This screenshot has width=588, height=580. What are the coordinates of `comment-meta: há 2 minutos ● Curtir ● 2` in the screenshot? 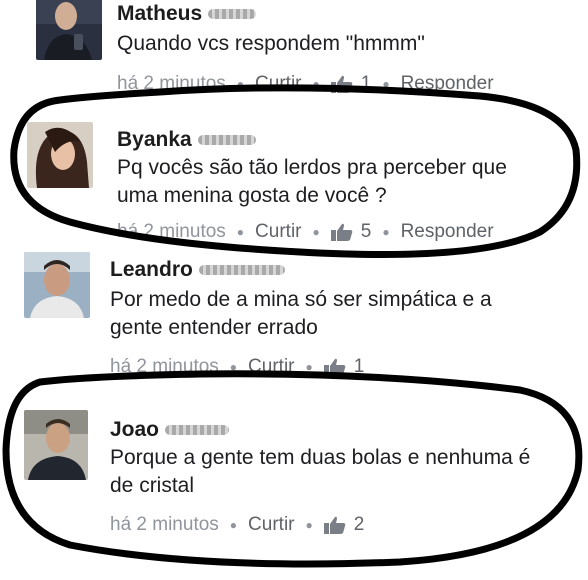 It's located at (237, 525).